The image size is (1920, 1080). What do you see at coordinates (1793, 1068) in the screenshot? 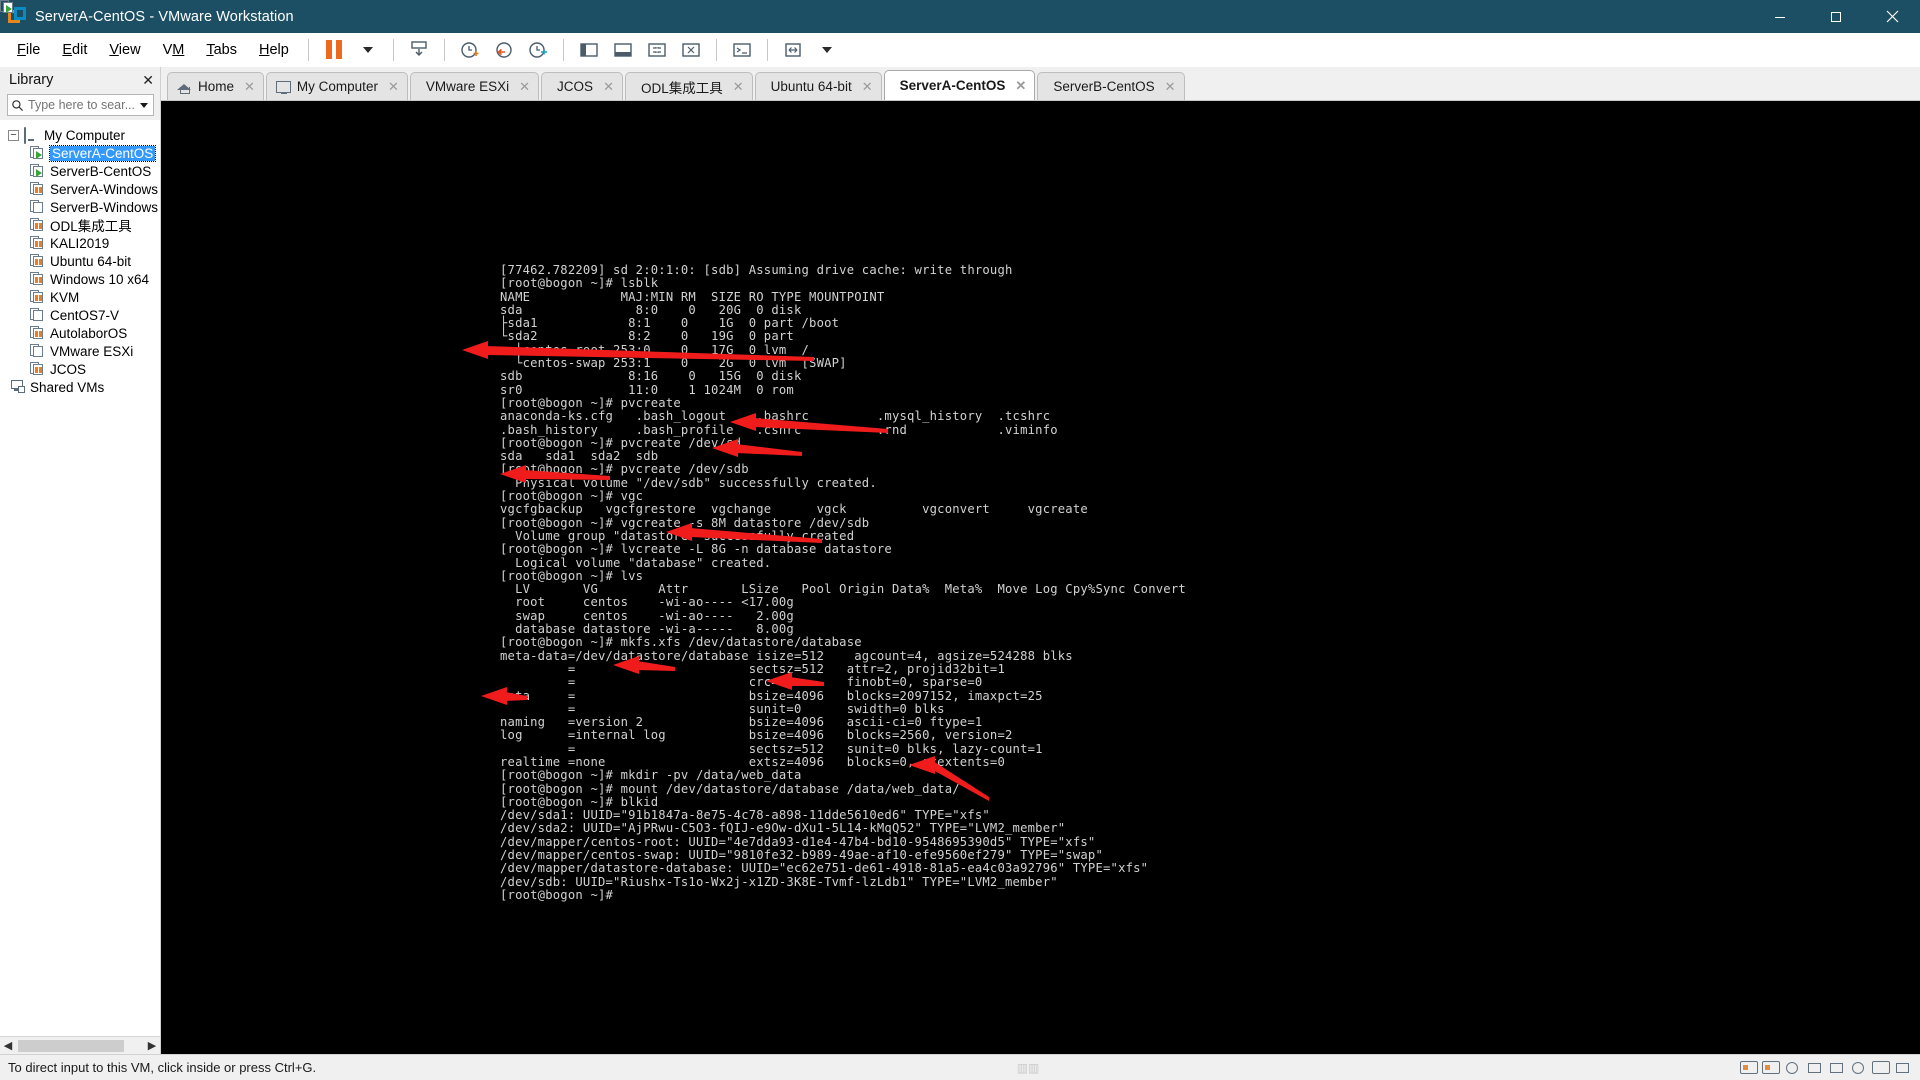
I see `usb-icon` at bounding box center [1793, 1068].